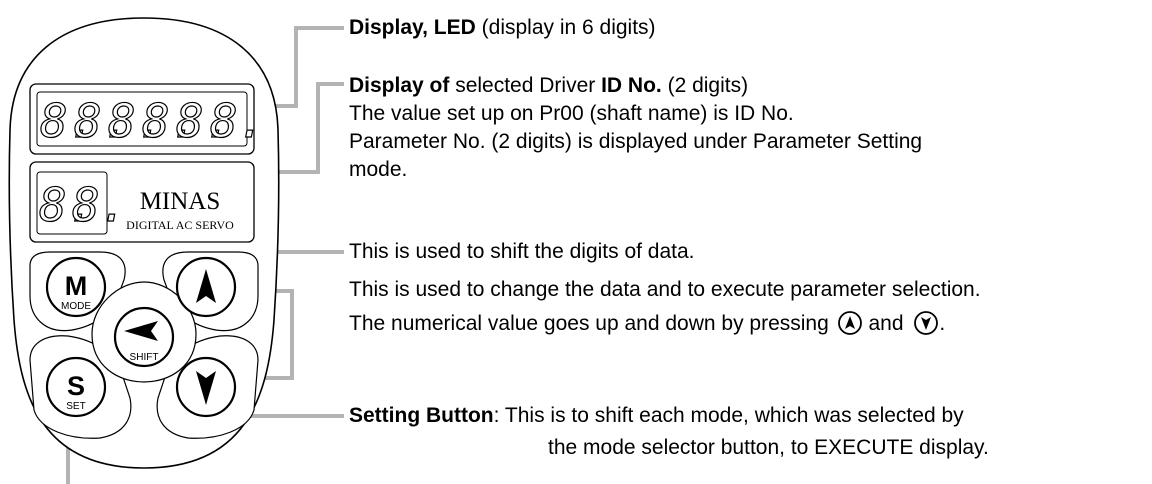 Image resolution: width=1152 pixels, height=484 pixels. What do you see at coordinates (942, 323) in the screenshot?
I see `callout-updown-line2-c: .` at bounding box center [942, 323].